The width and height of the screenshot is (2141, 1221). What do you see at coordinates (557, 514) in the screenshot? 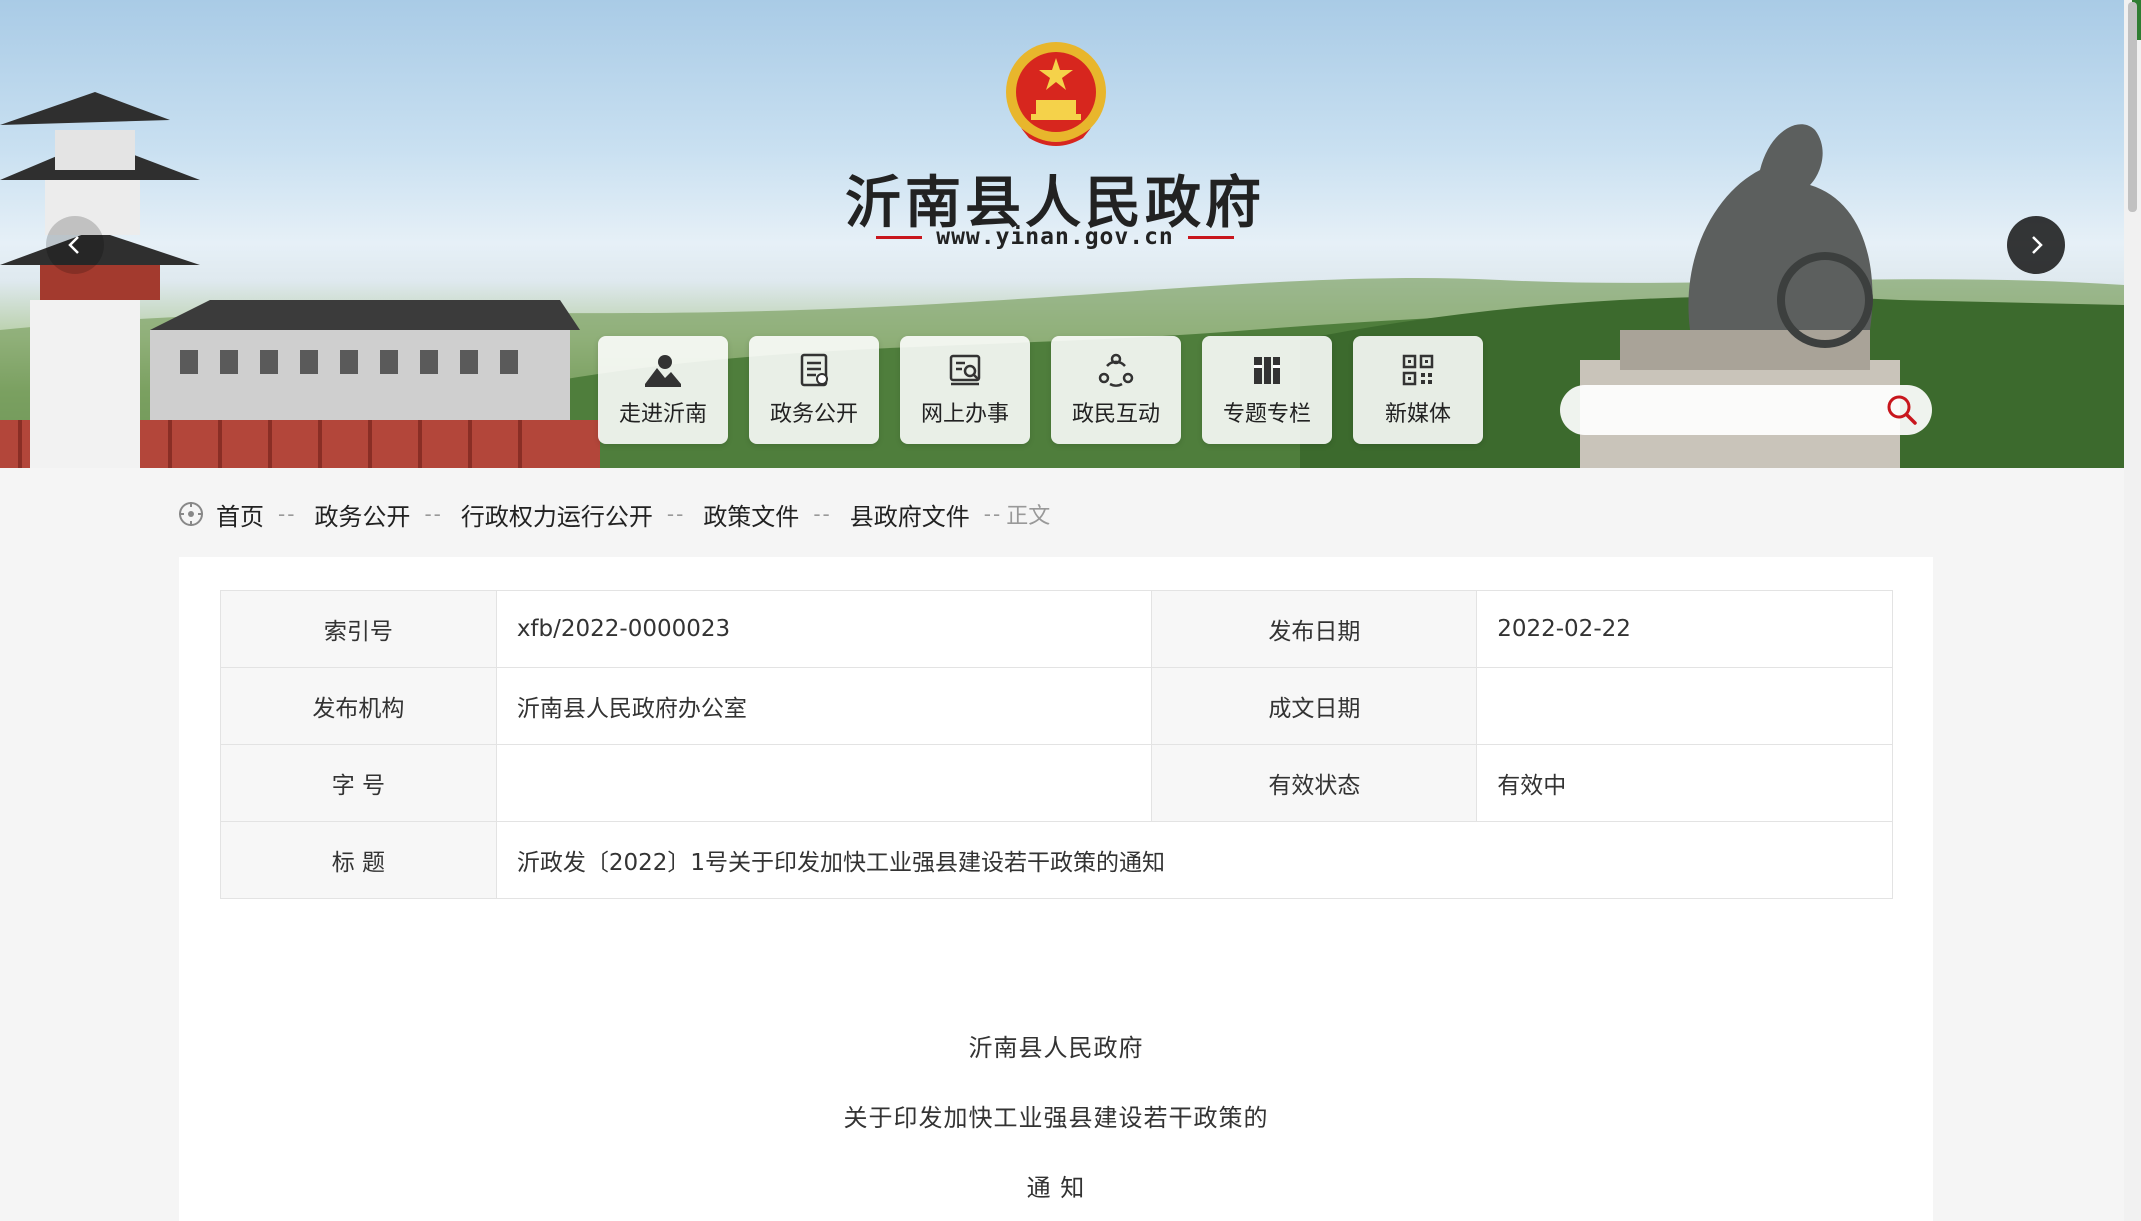
I see `breadcrumb-power: 行政权力运行公开` at bounding box center [557, 514].